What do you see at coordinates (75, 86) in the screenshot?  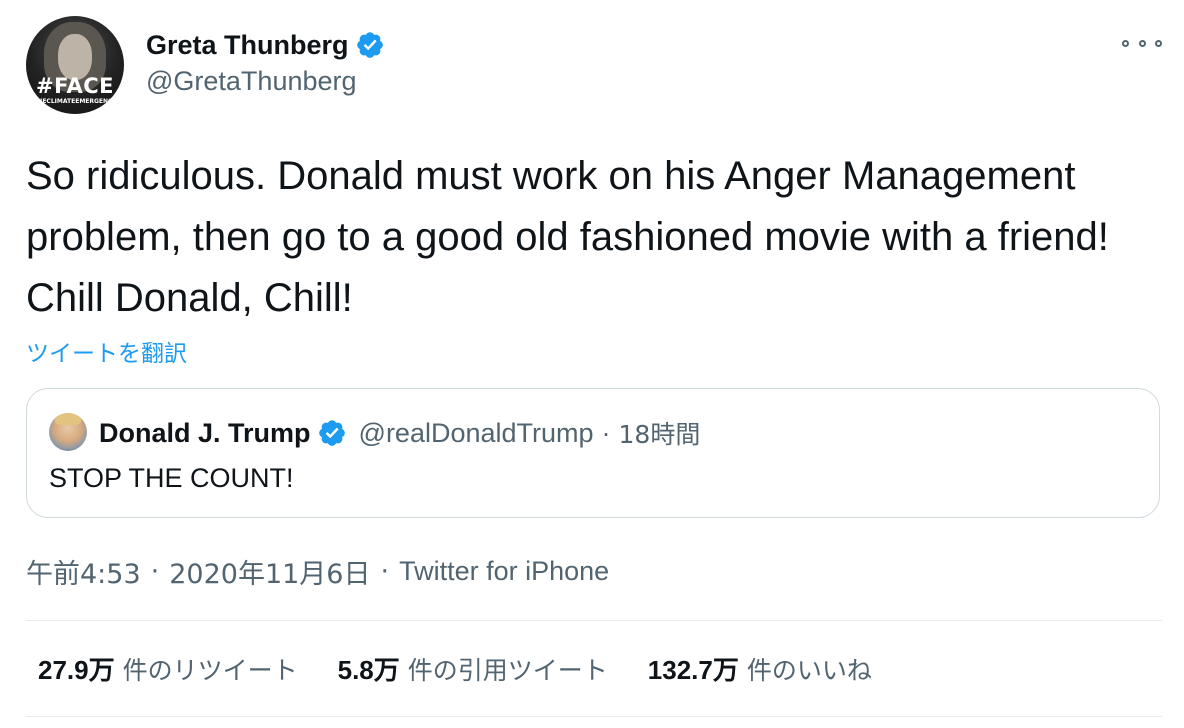 I see `avatar-overlay-text: #FACE` at bounding box center [75, 86].